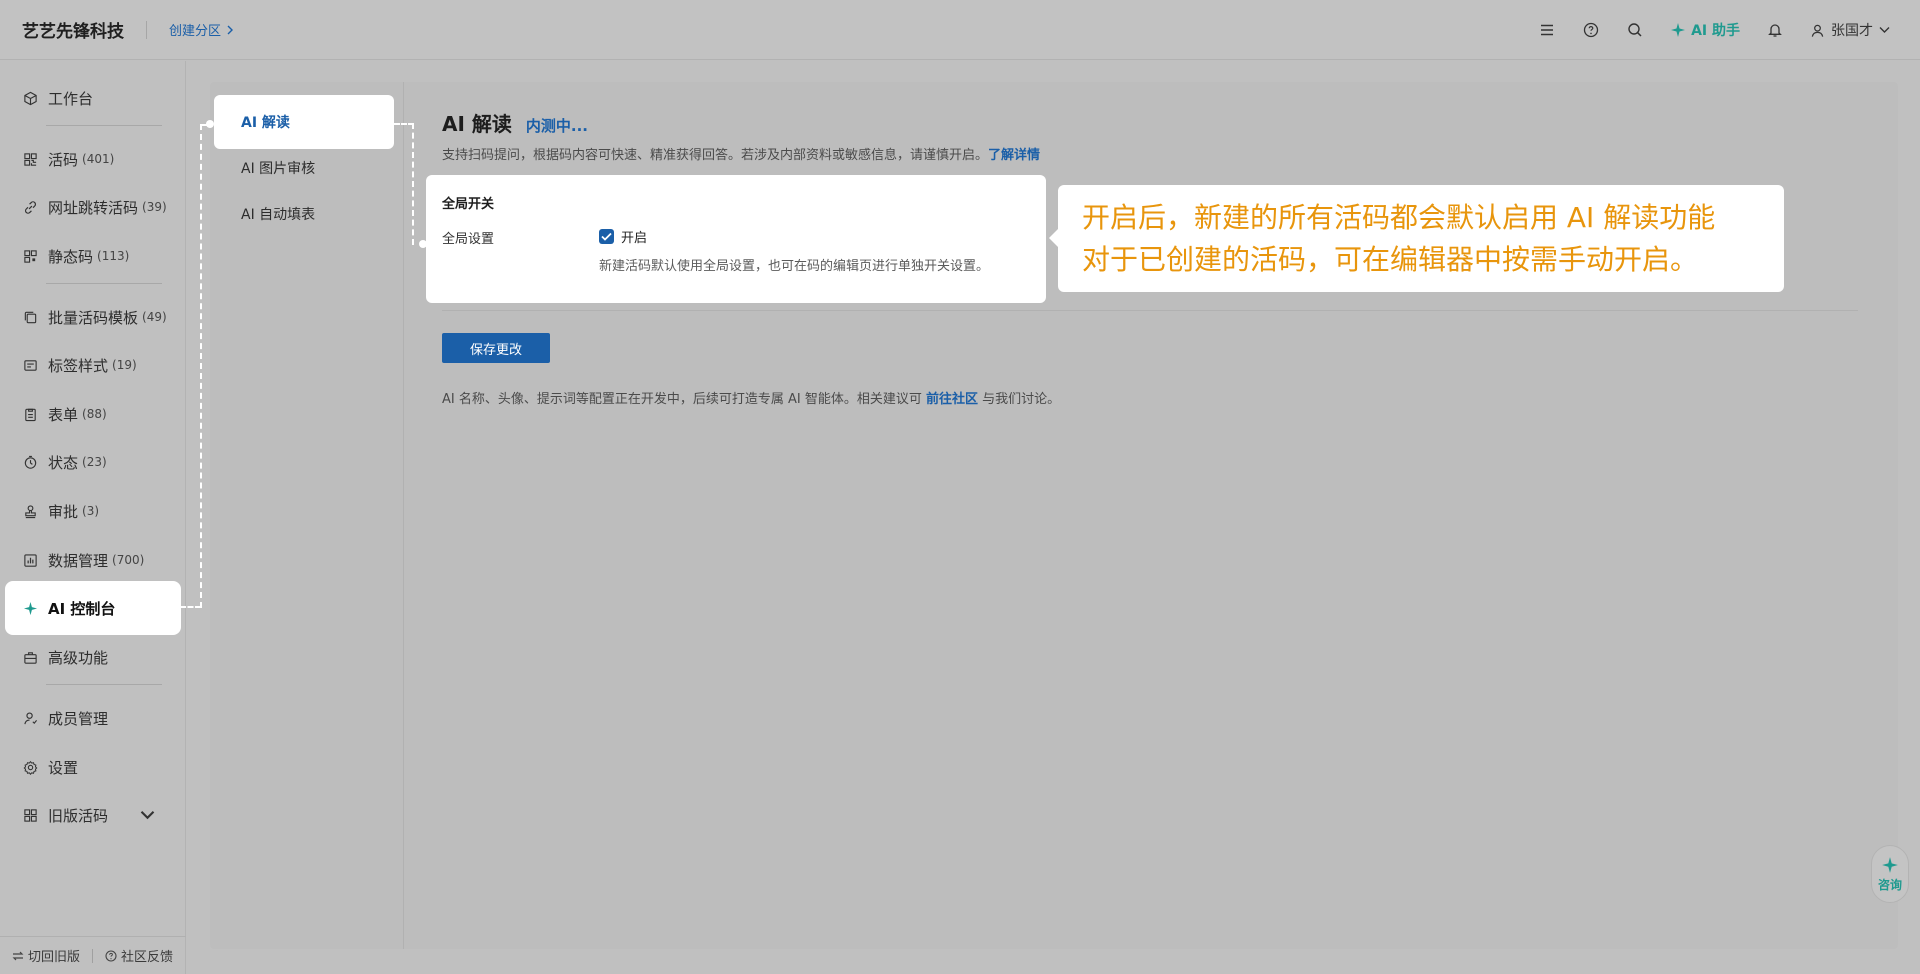  I want to click on menu-icon, so click(1547, 30).